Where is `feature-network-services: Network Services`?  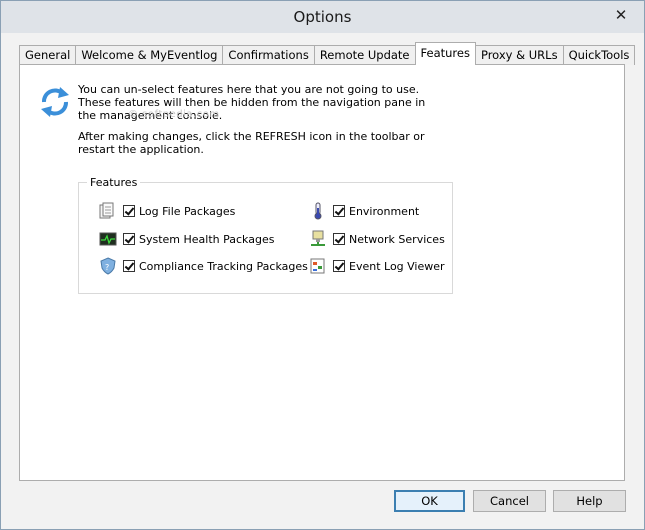 feature-network-services: Network Services is located at coordinates (377, 239).